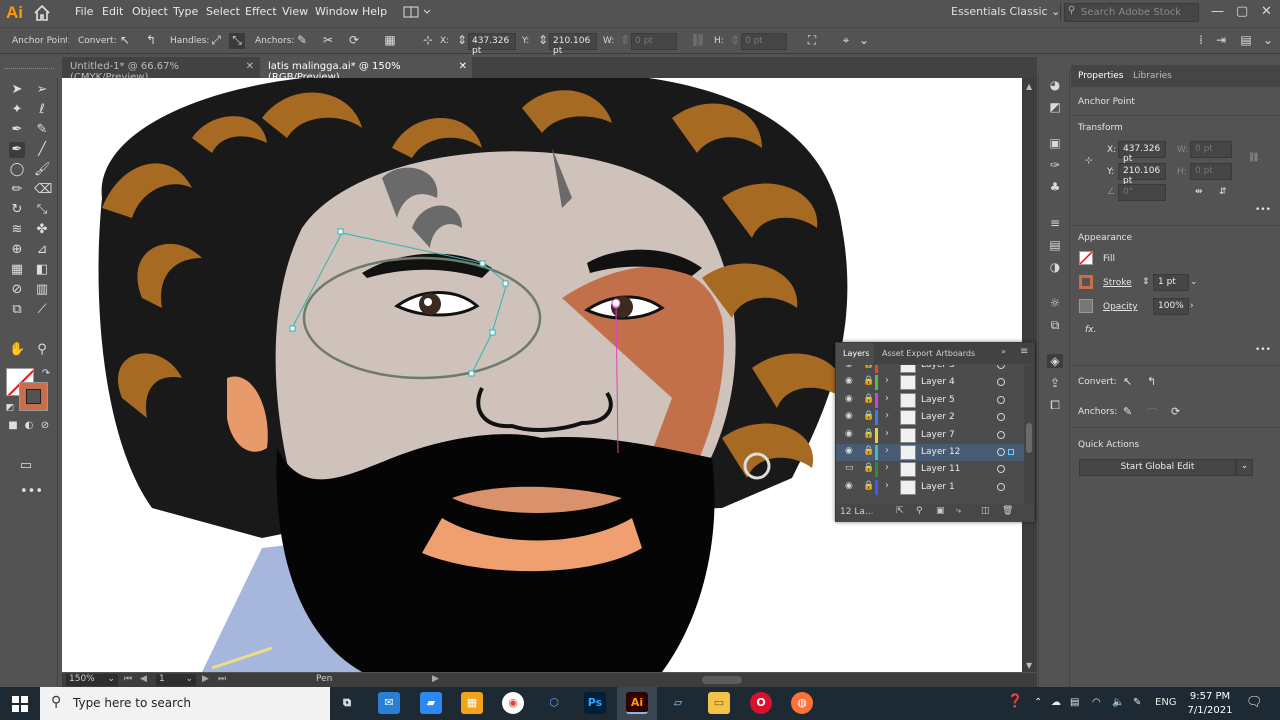 This screenshot has height=720, width=1280. What do you see at coordinates (185, 11) in the screenshot?
I see `menu-type: Type` at bounding box center [185, 11].